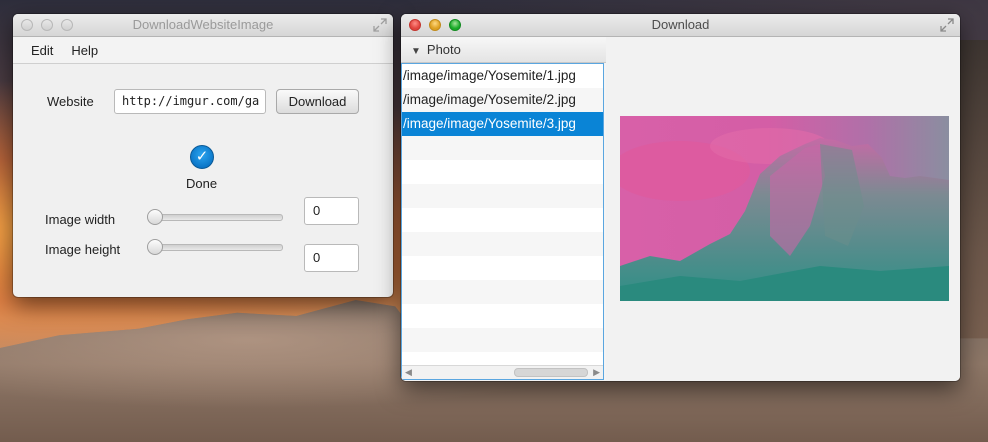  I want to click on menu-bar: Edit Help, so click(203, 50).